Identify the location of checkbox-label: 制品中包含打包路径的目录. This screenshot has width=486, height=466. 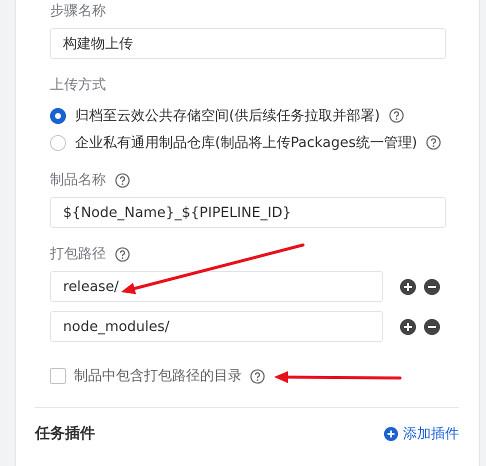
(158, 376).